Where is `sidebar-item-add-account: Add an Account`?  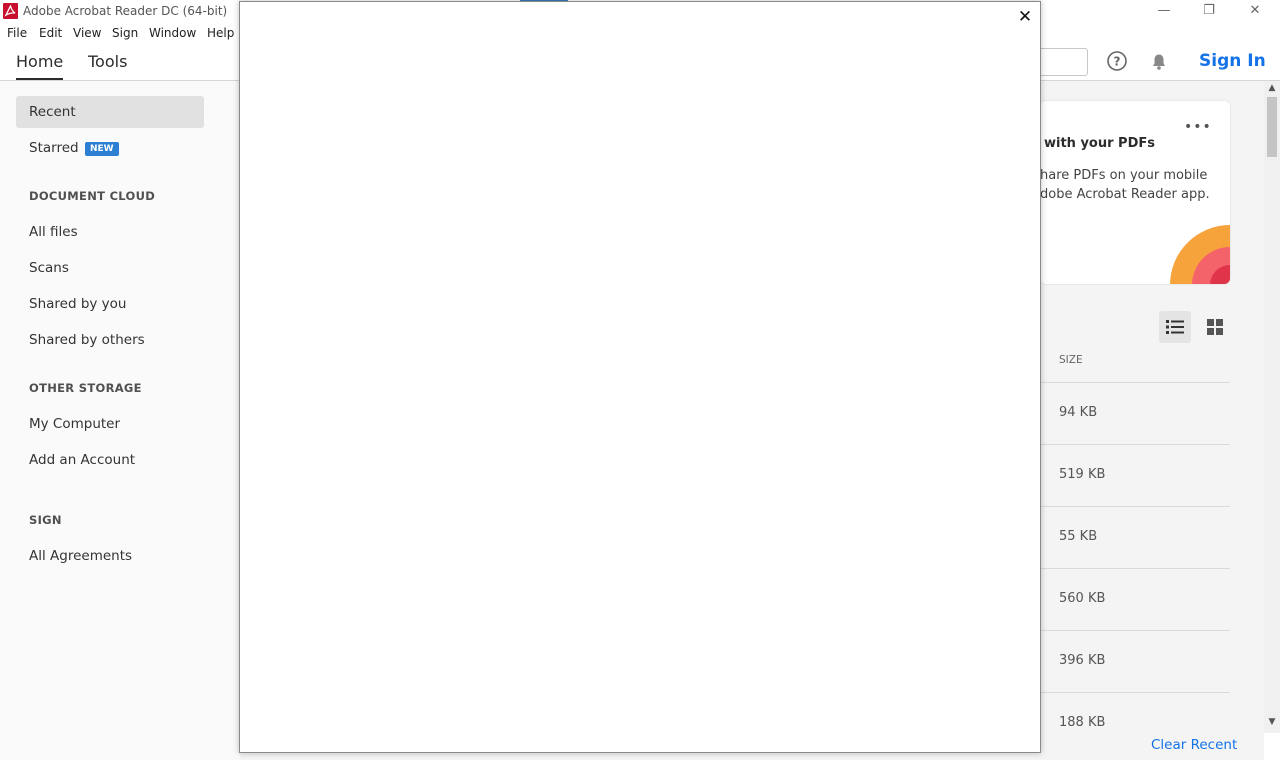
sidebar-item-add-account: Add an Account is located at coordinates (82, 460).